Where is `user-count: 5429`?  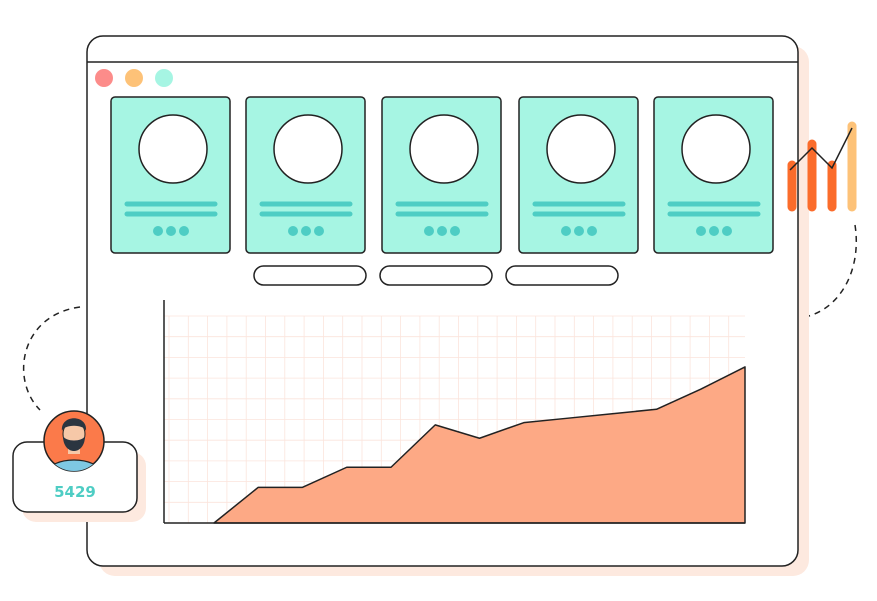 user-count: 5429 is located at coordinates (75, 492).